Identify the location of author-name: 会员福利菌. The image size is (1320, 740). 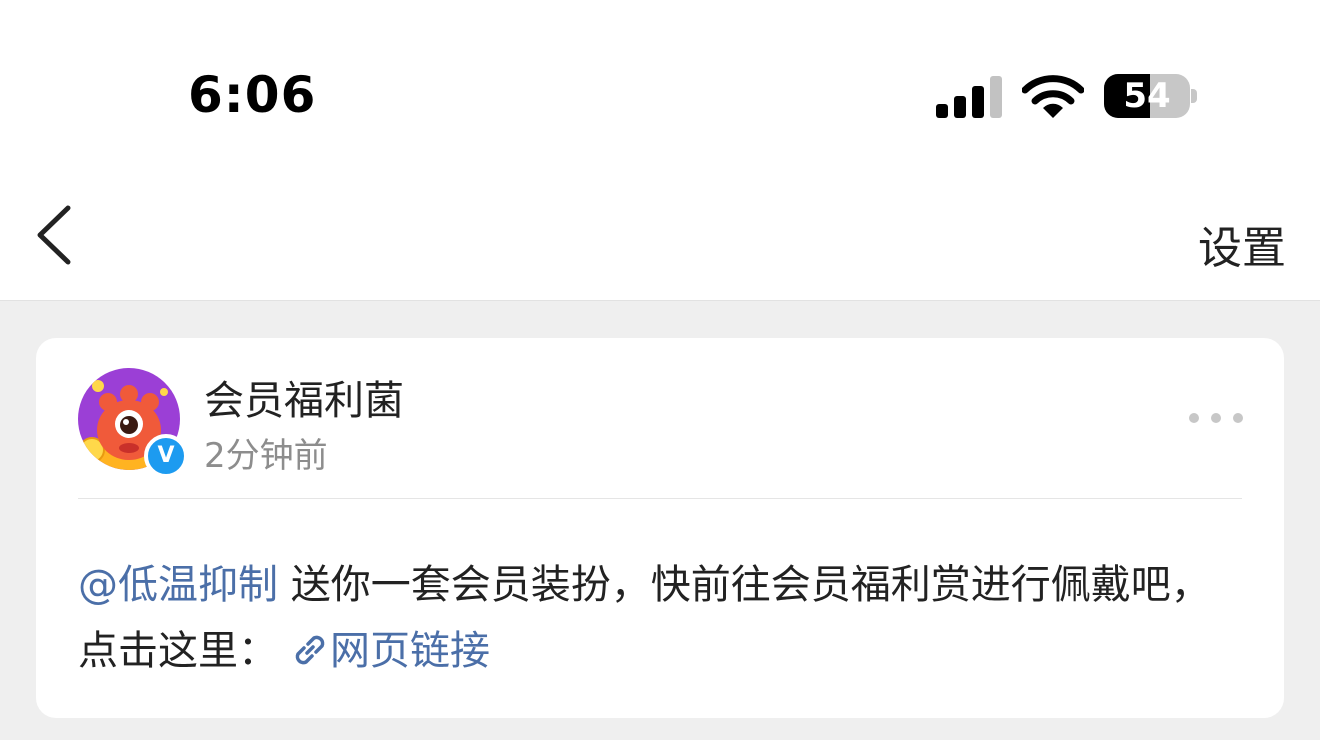
(304, 397).